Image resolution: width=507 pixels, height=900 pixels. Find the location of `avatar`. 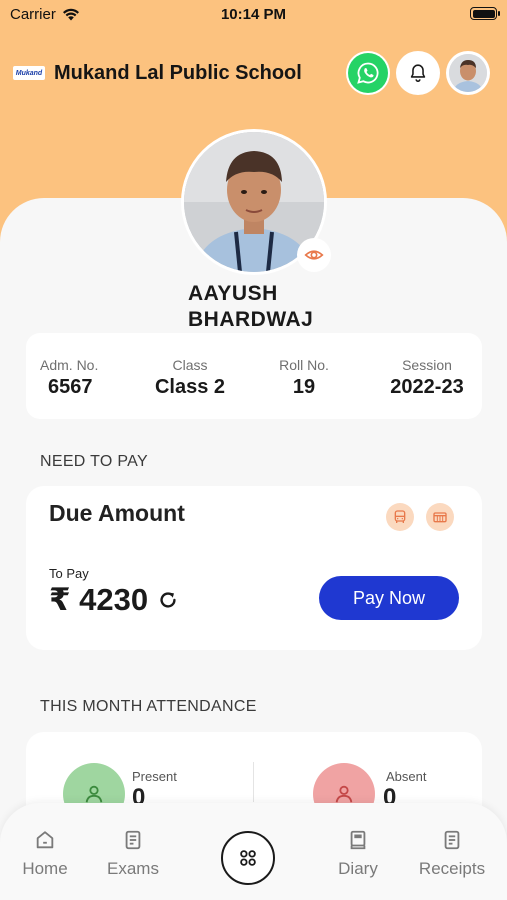

avatar is located at coordinates (468, 73).